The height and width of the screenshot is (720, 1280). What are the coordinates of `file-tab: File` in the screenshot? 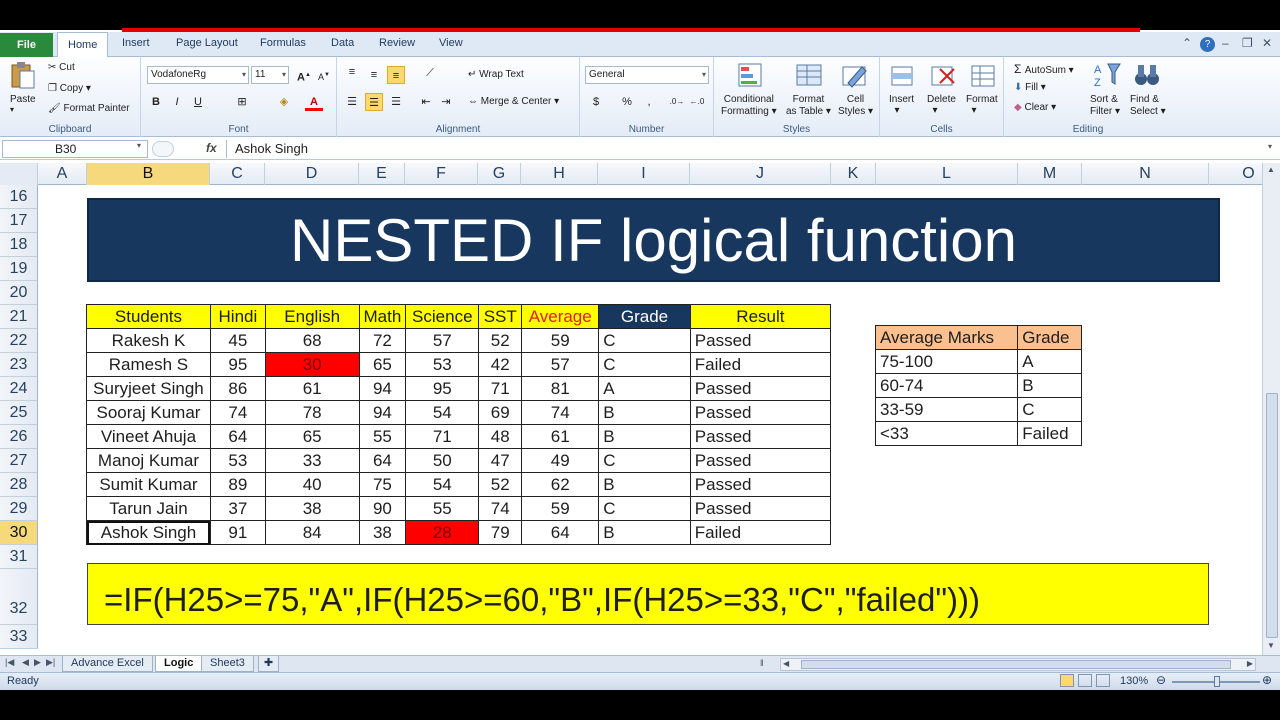 It's located at (26, 45).